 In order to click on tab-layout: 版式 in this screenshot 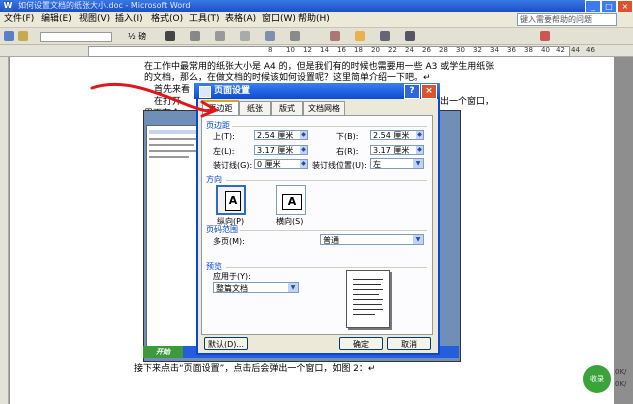, I will do `click(287, 108)`.